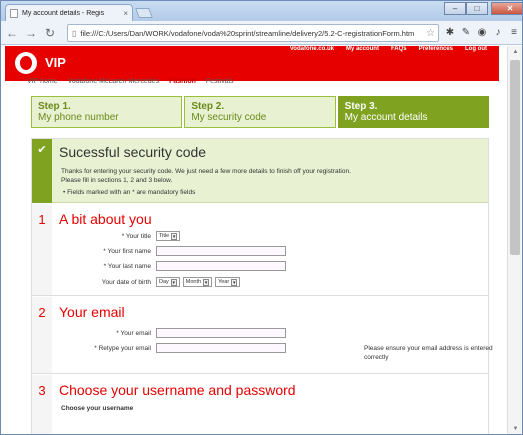 The width and height of the screenshot is (523, 435). I want to click on forward-icon: →, so click(31, 33).